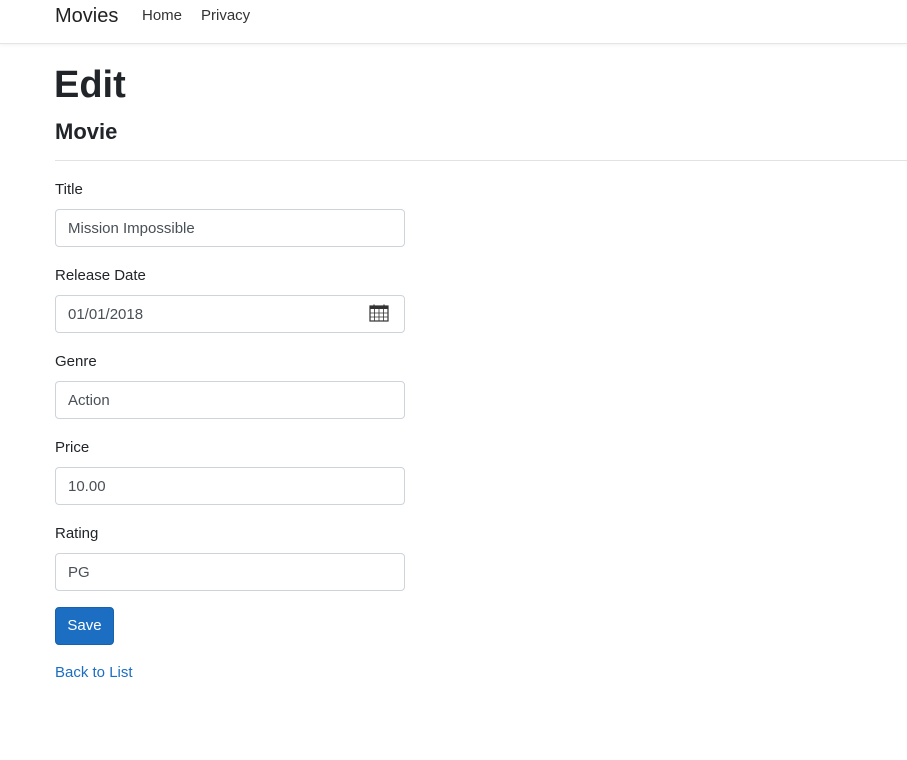 This screenshot has height=760, width=907. Describe the element at coordinates (90, 85) in the screenshot. I see `page-title: Edit` at that location.